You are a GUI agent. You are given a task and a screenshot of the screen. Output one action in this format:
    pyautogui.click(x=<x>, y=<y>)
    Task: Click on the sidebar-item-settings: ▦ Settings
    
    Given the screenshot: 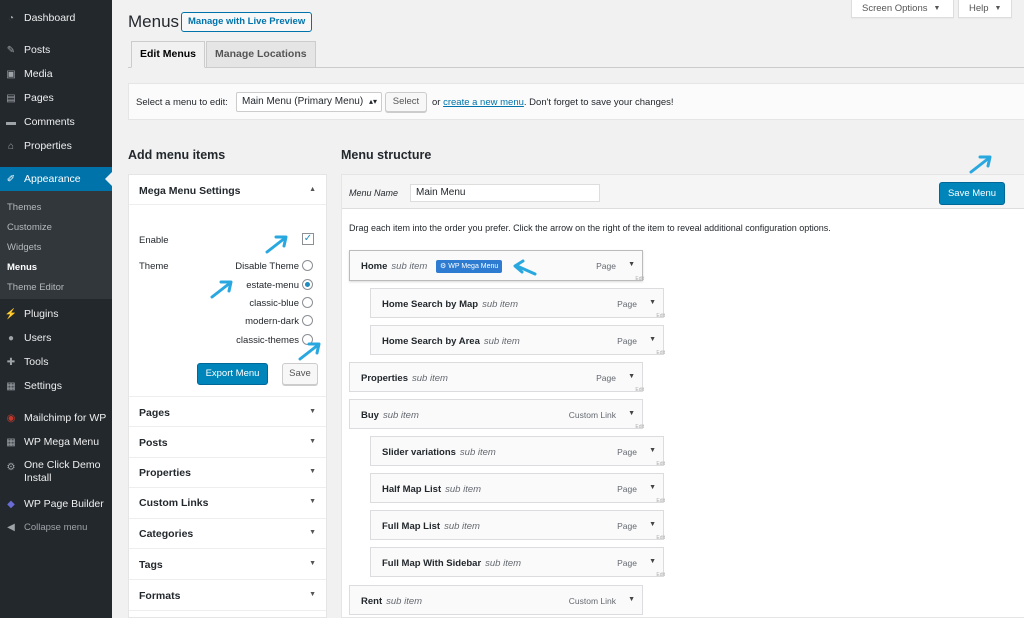 What is the action you would take?
    pyautogui.click(x=56, y=386)
    